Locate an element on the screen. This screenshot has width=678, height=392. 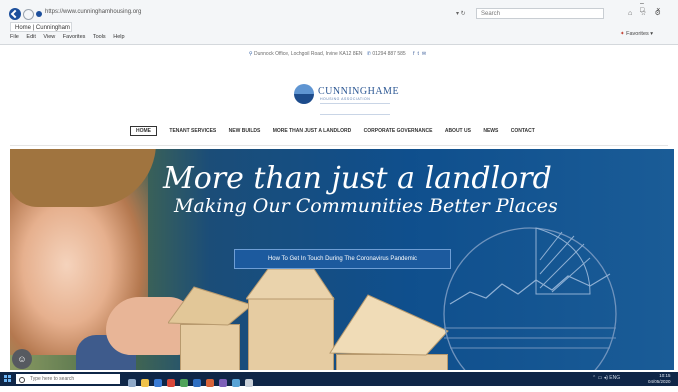
phone-icon: ✆ is located at coordinates (368, 54).